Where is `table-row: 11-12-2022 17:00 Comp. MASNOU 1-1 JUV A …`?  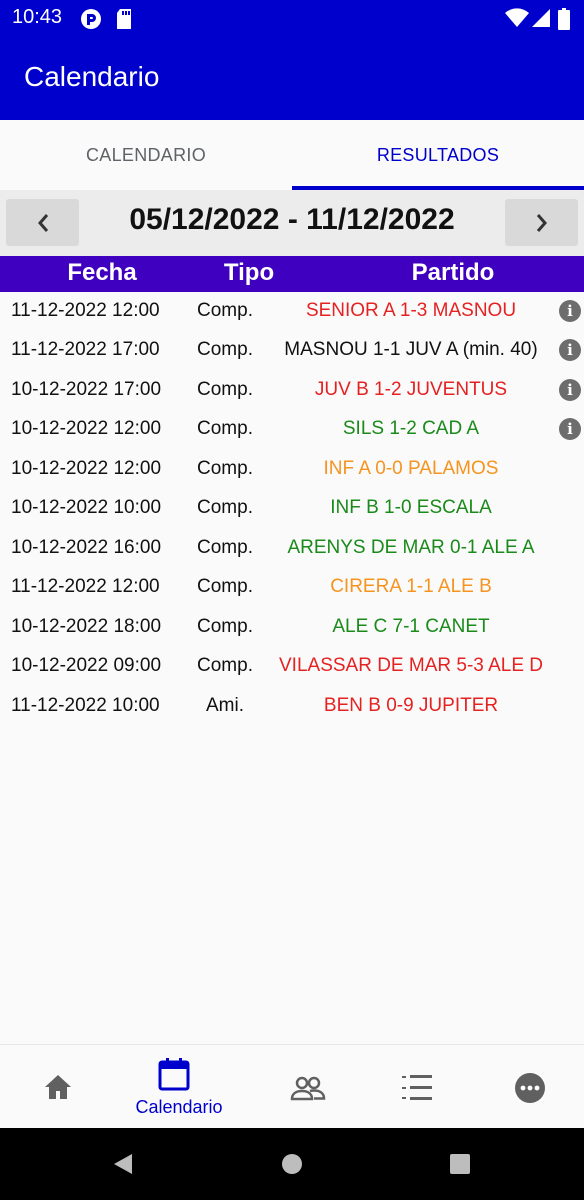 table-row: 11-12-2022 17:00 Comp. MASNOU 1-1 JUV A … is located at coordinates (292, 350).